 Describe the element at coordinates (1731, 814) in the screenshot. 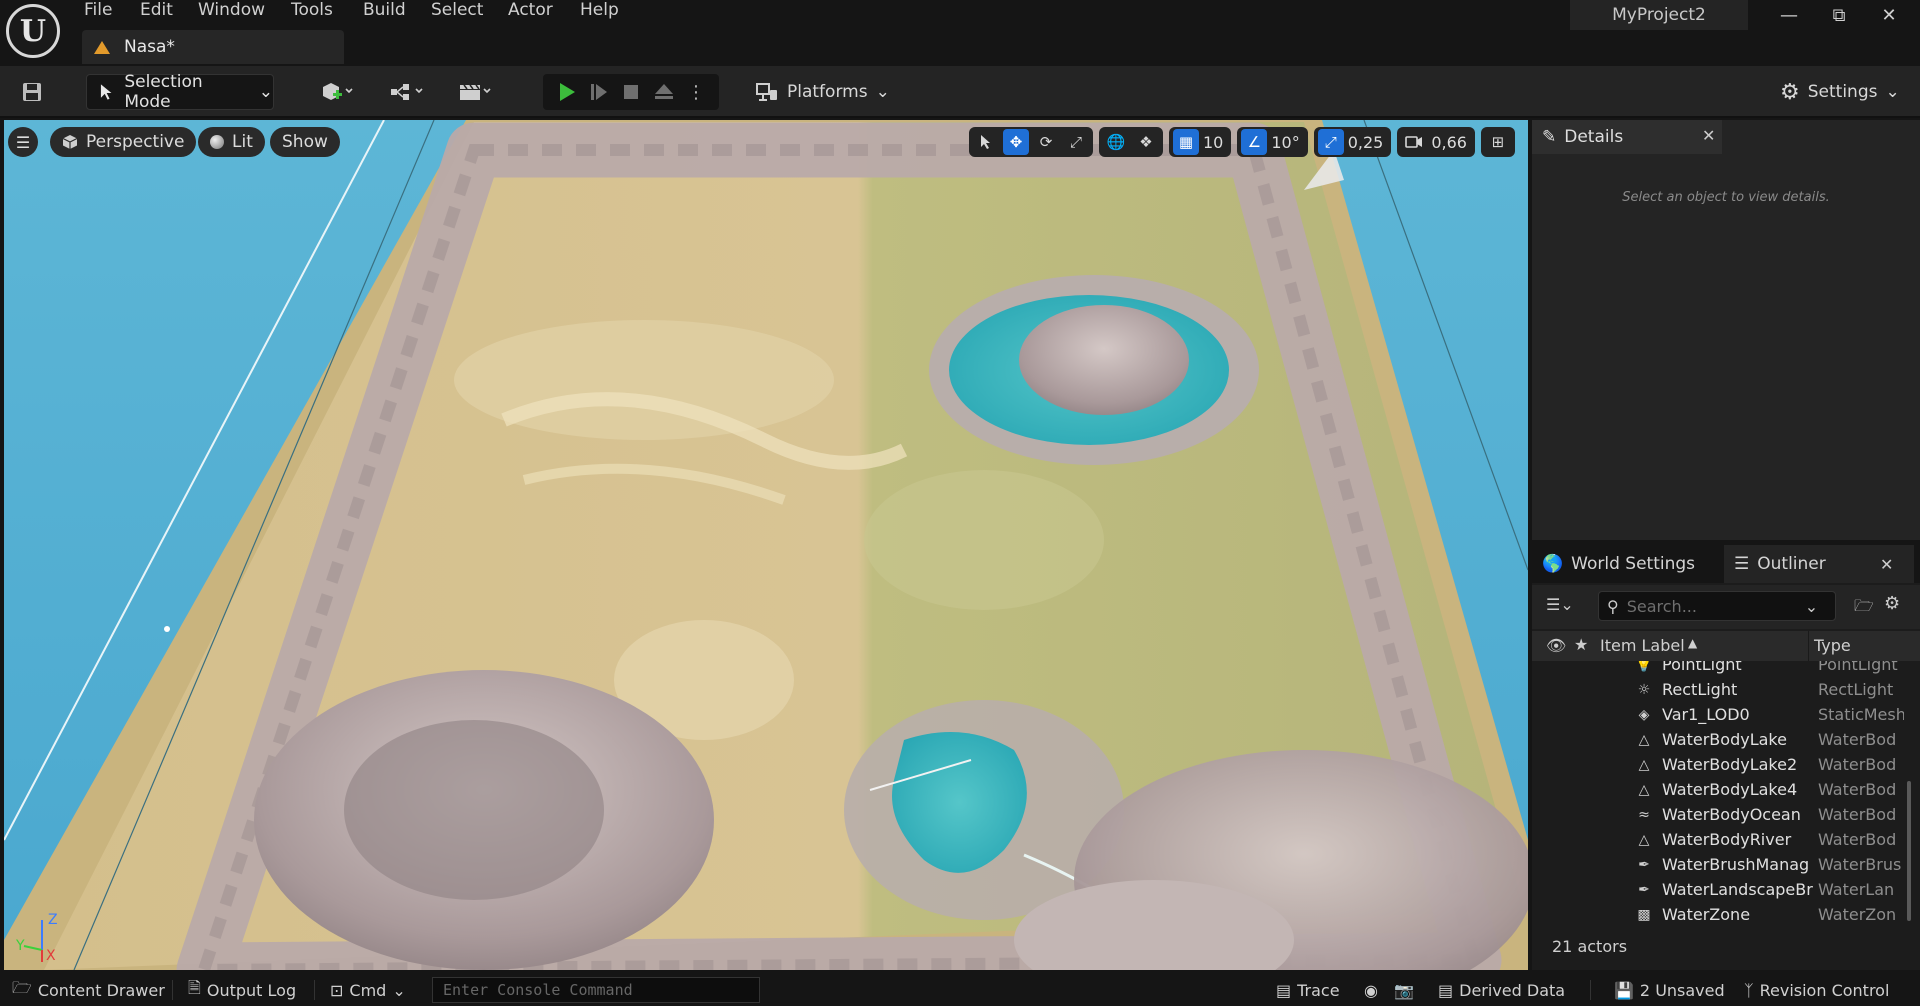

I see `item-label: WaterBodyOcean` at that location.